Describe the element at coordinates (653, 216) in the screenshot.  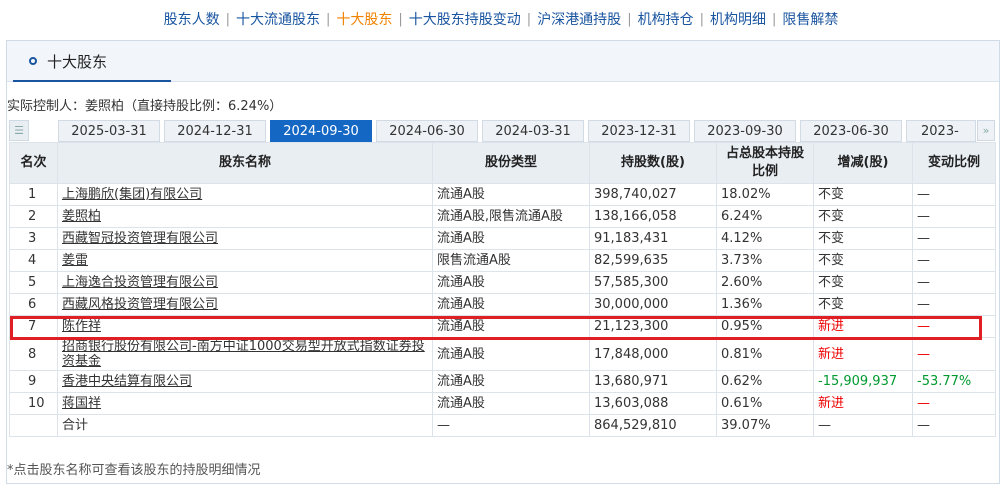
I see `shares-cell: 138,166,058` at that location.